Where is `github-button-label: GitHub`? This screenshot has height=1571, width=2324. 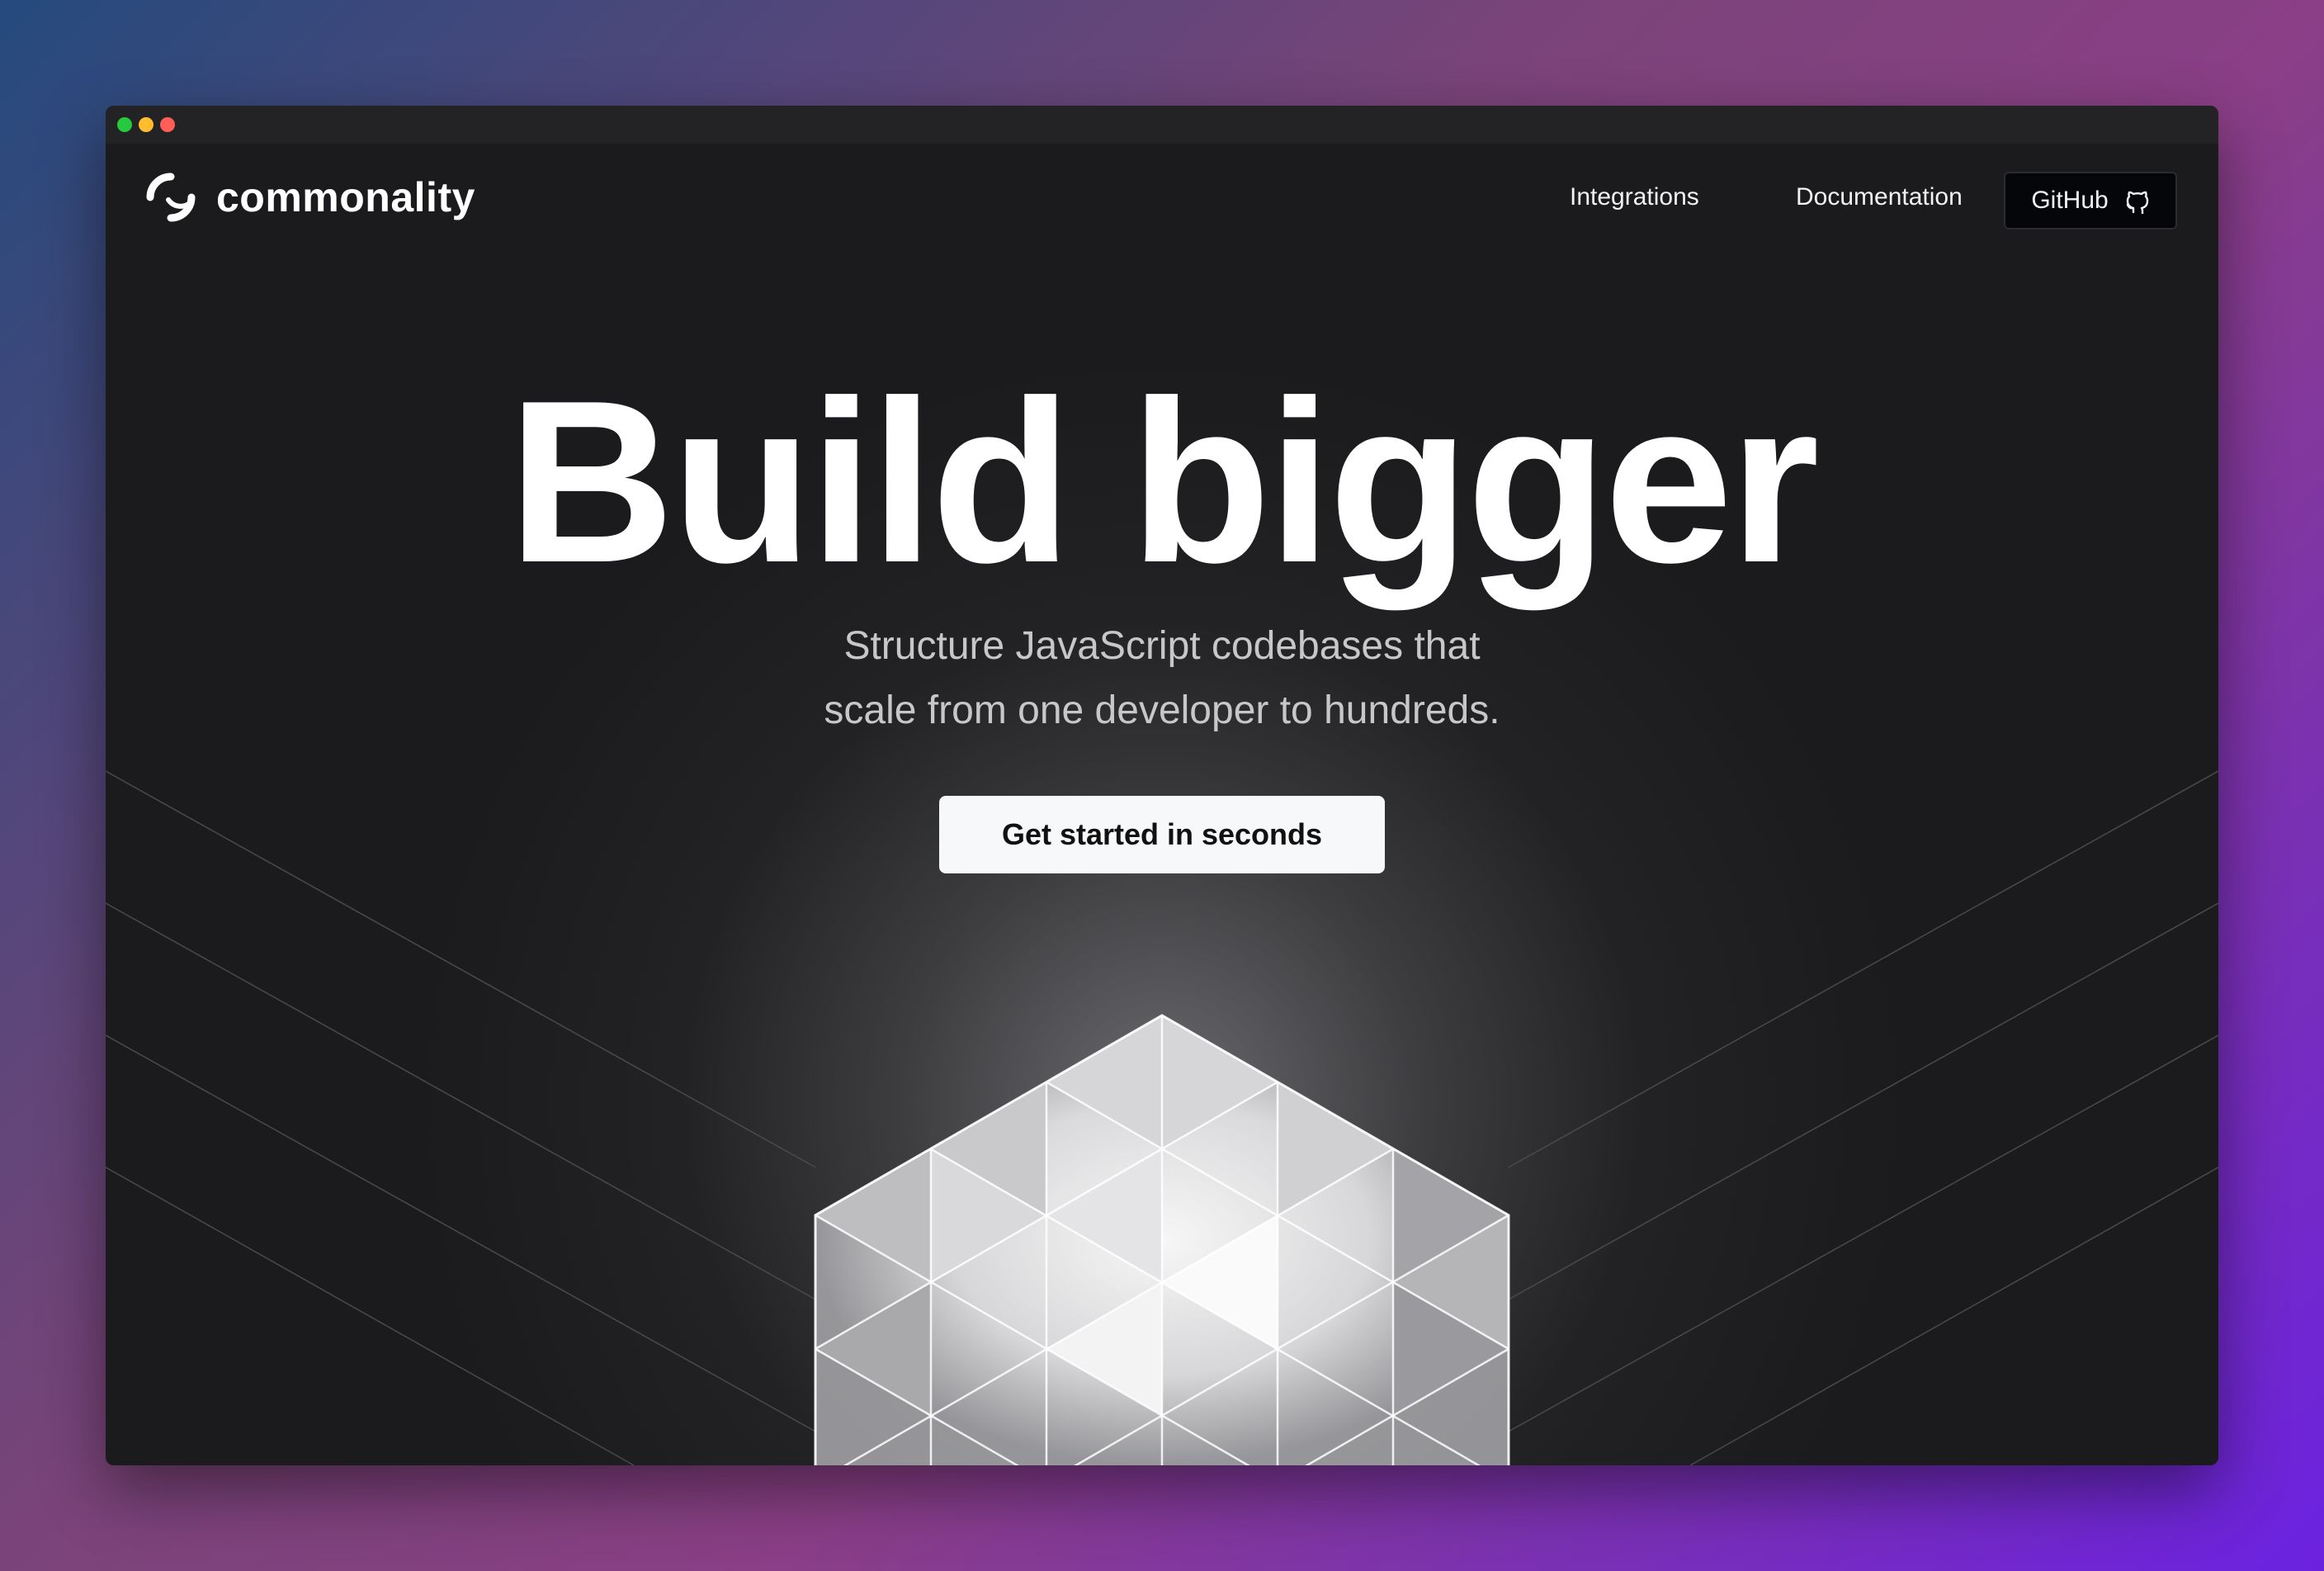
github-button-label: GitHub is located at coordinates (2070, 200).